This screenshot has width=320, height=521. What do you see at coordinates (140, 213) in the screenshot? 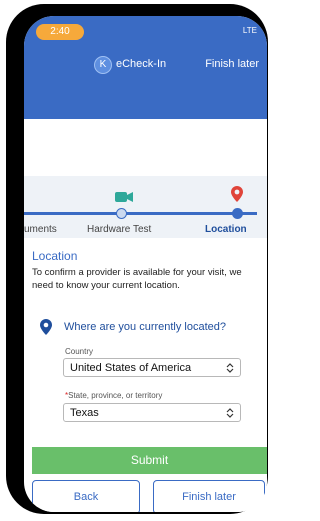
I see `progress-track` at bounding box center [140, 213].